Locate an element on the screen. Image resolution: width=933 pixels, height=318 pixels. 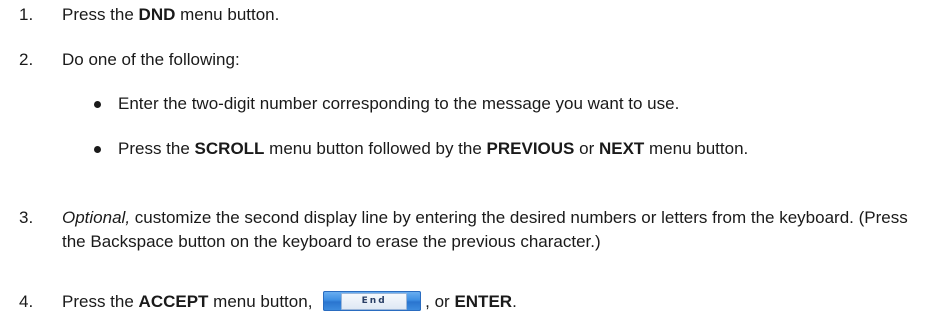
step-number: 4. is located at coordinates (26, 301).